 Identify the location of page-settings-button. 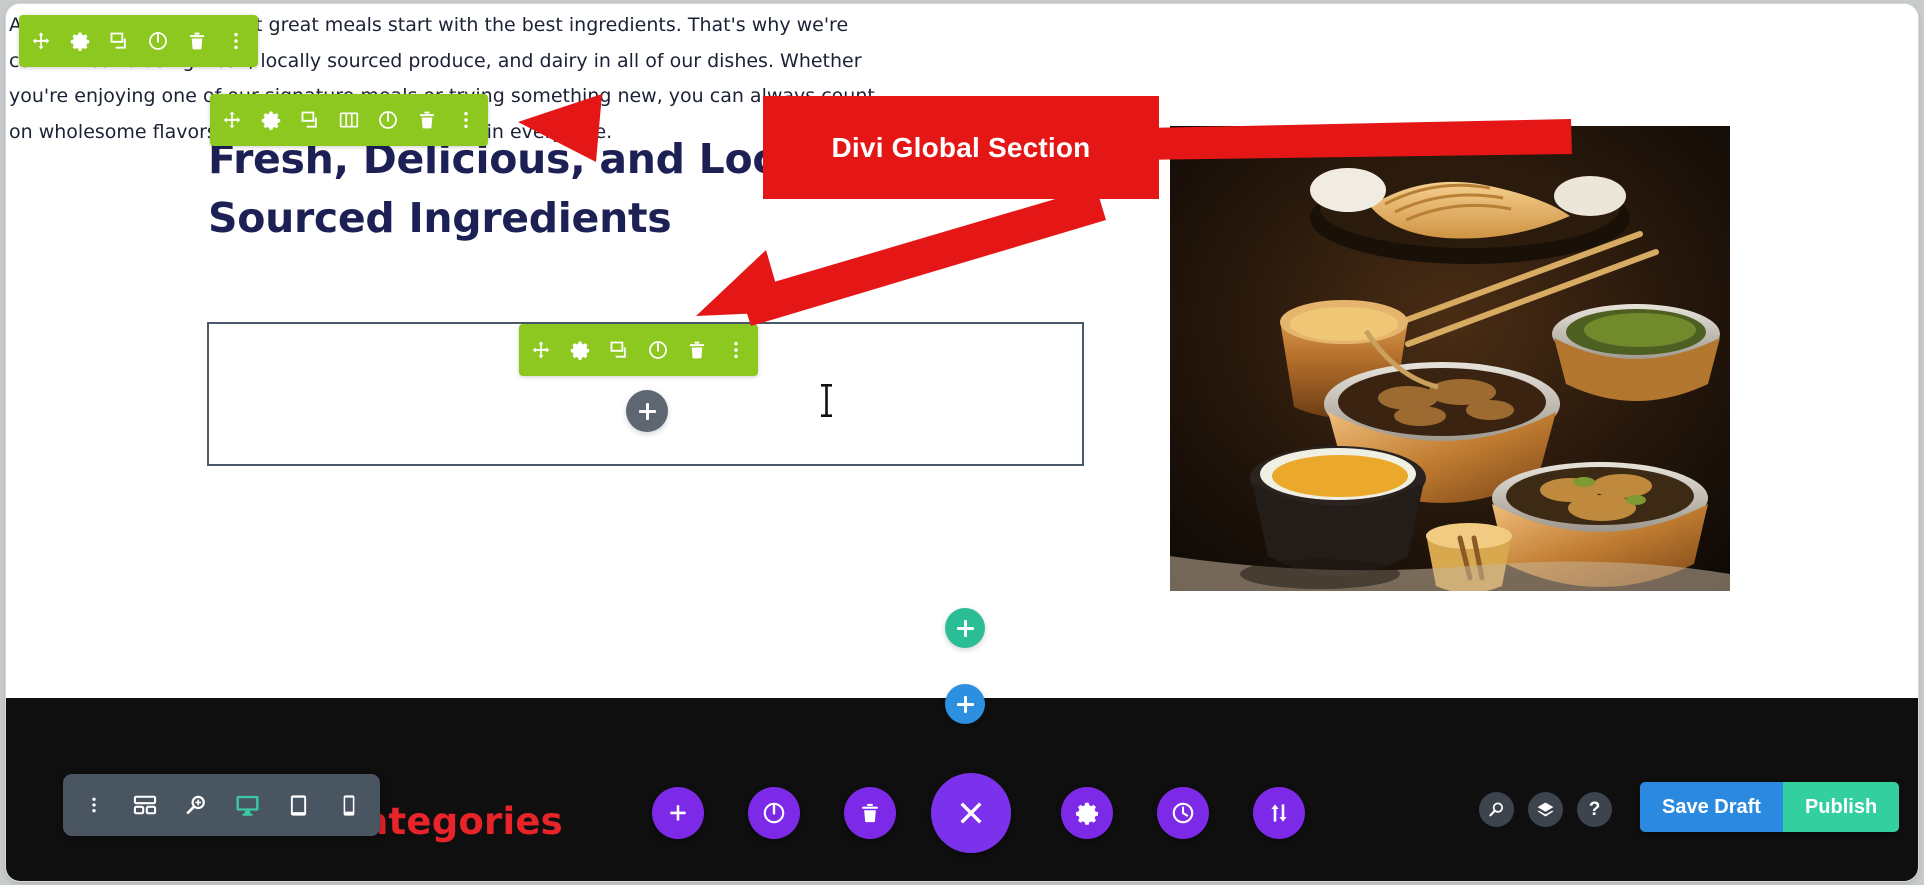
(1087, 813).